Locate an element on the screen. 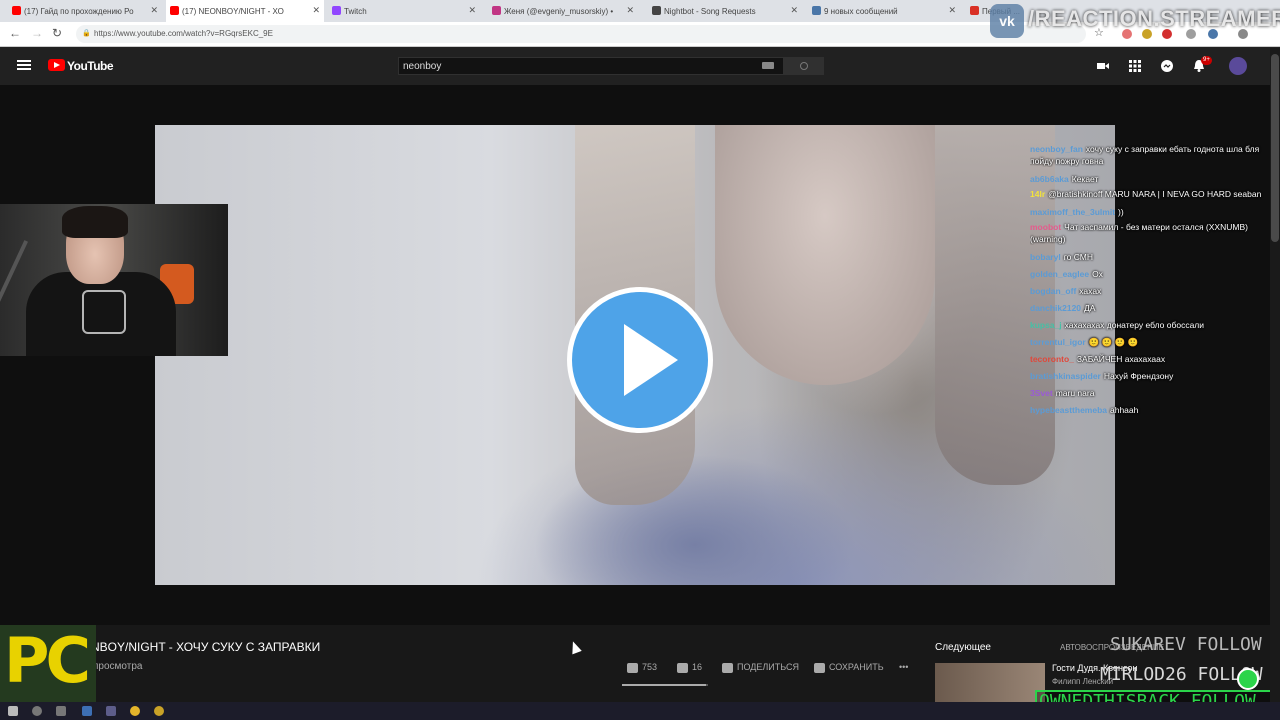 This screenshot has width=1280, height=720. more-actions-button: ••• is located at coordinates (903, 667).